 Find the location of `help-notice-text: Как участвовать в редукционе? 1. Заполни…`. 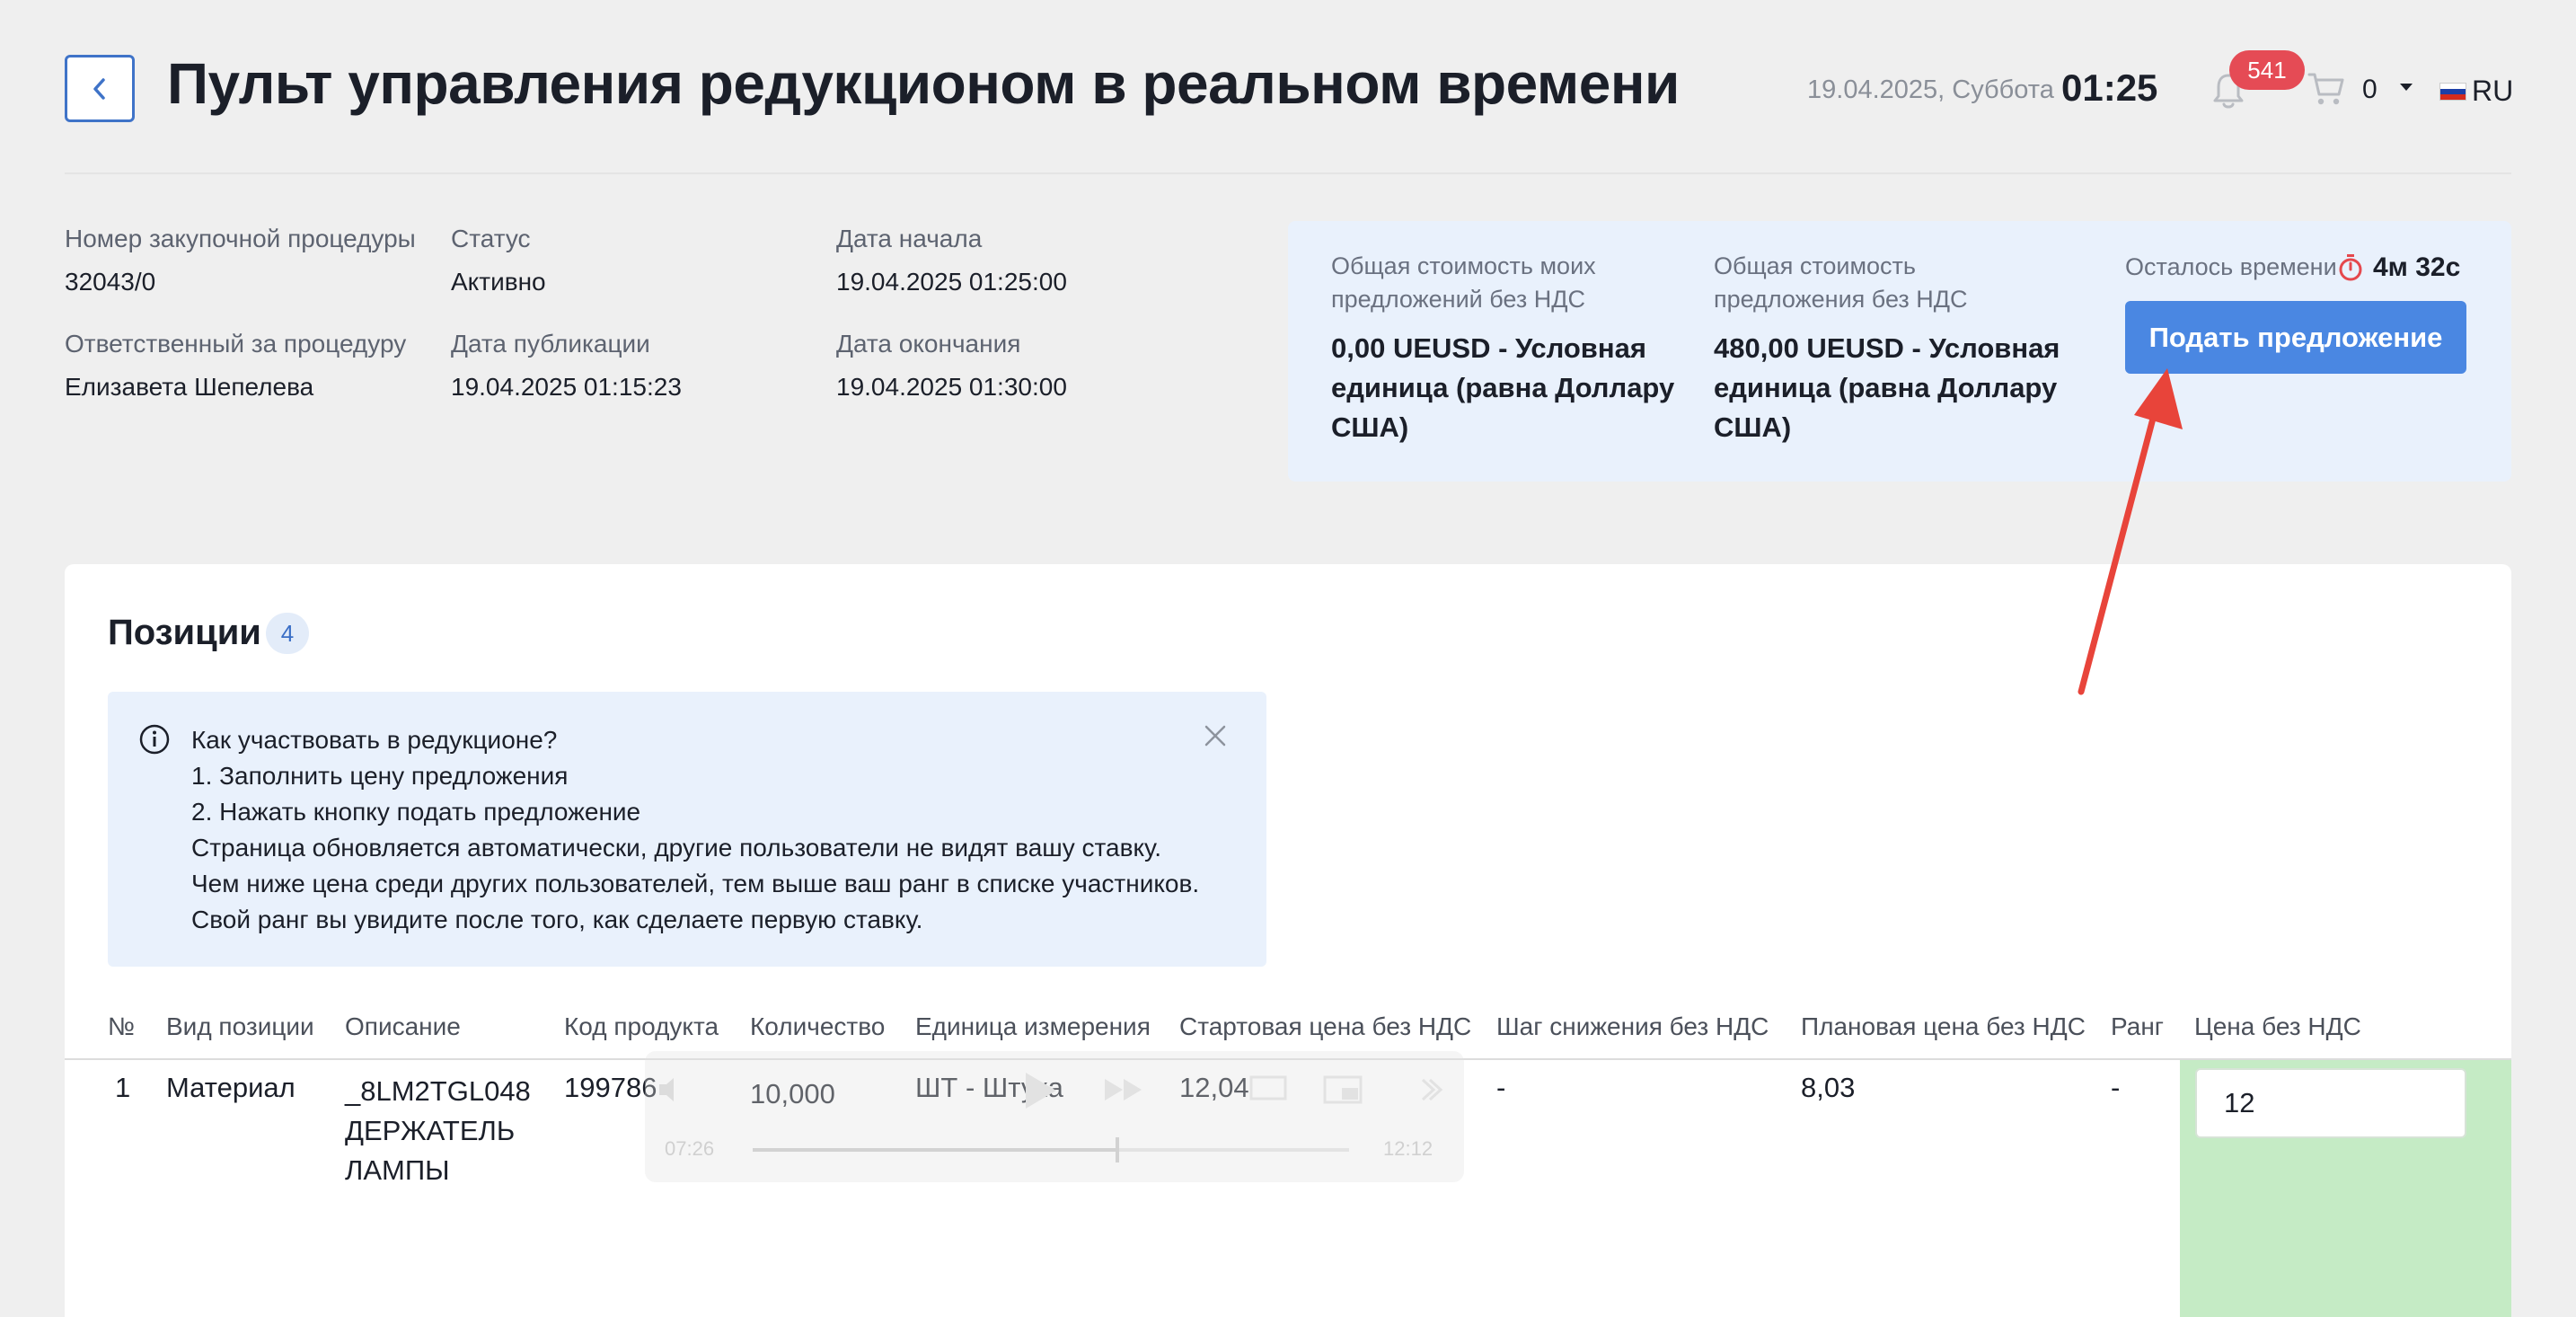

help-notice-text: Как участвовать в редукционе? 1. Заполни… is located at coordinates (695, 830).